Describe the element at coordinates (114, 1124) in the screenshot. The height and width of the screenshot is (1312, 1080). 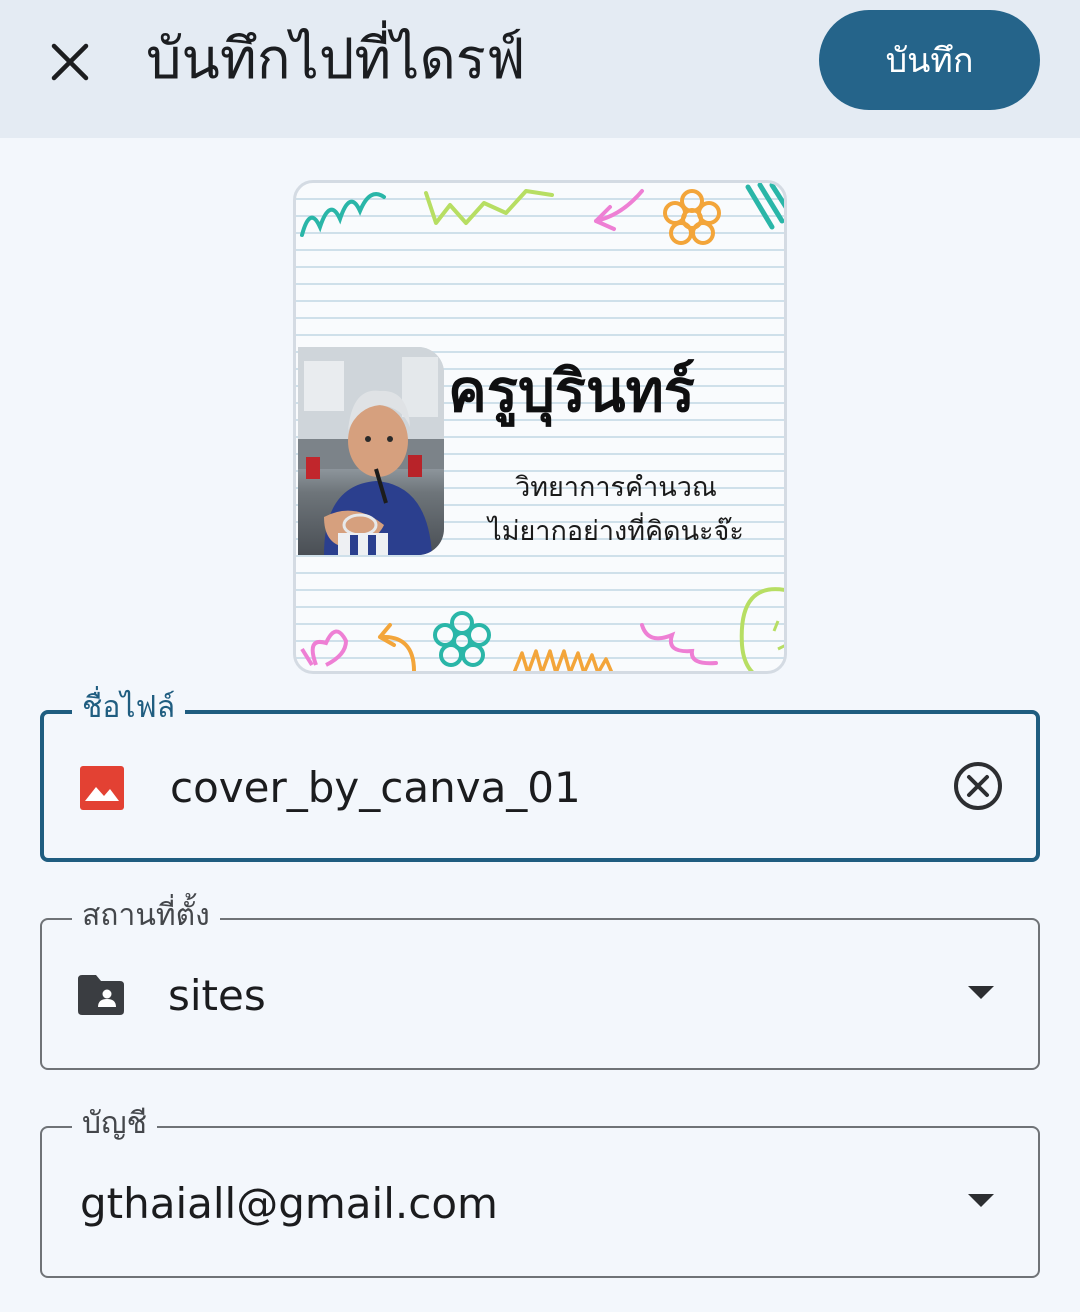
I see `account-label: บัญชี` at that location.